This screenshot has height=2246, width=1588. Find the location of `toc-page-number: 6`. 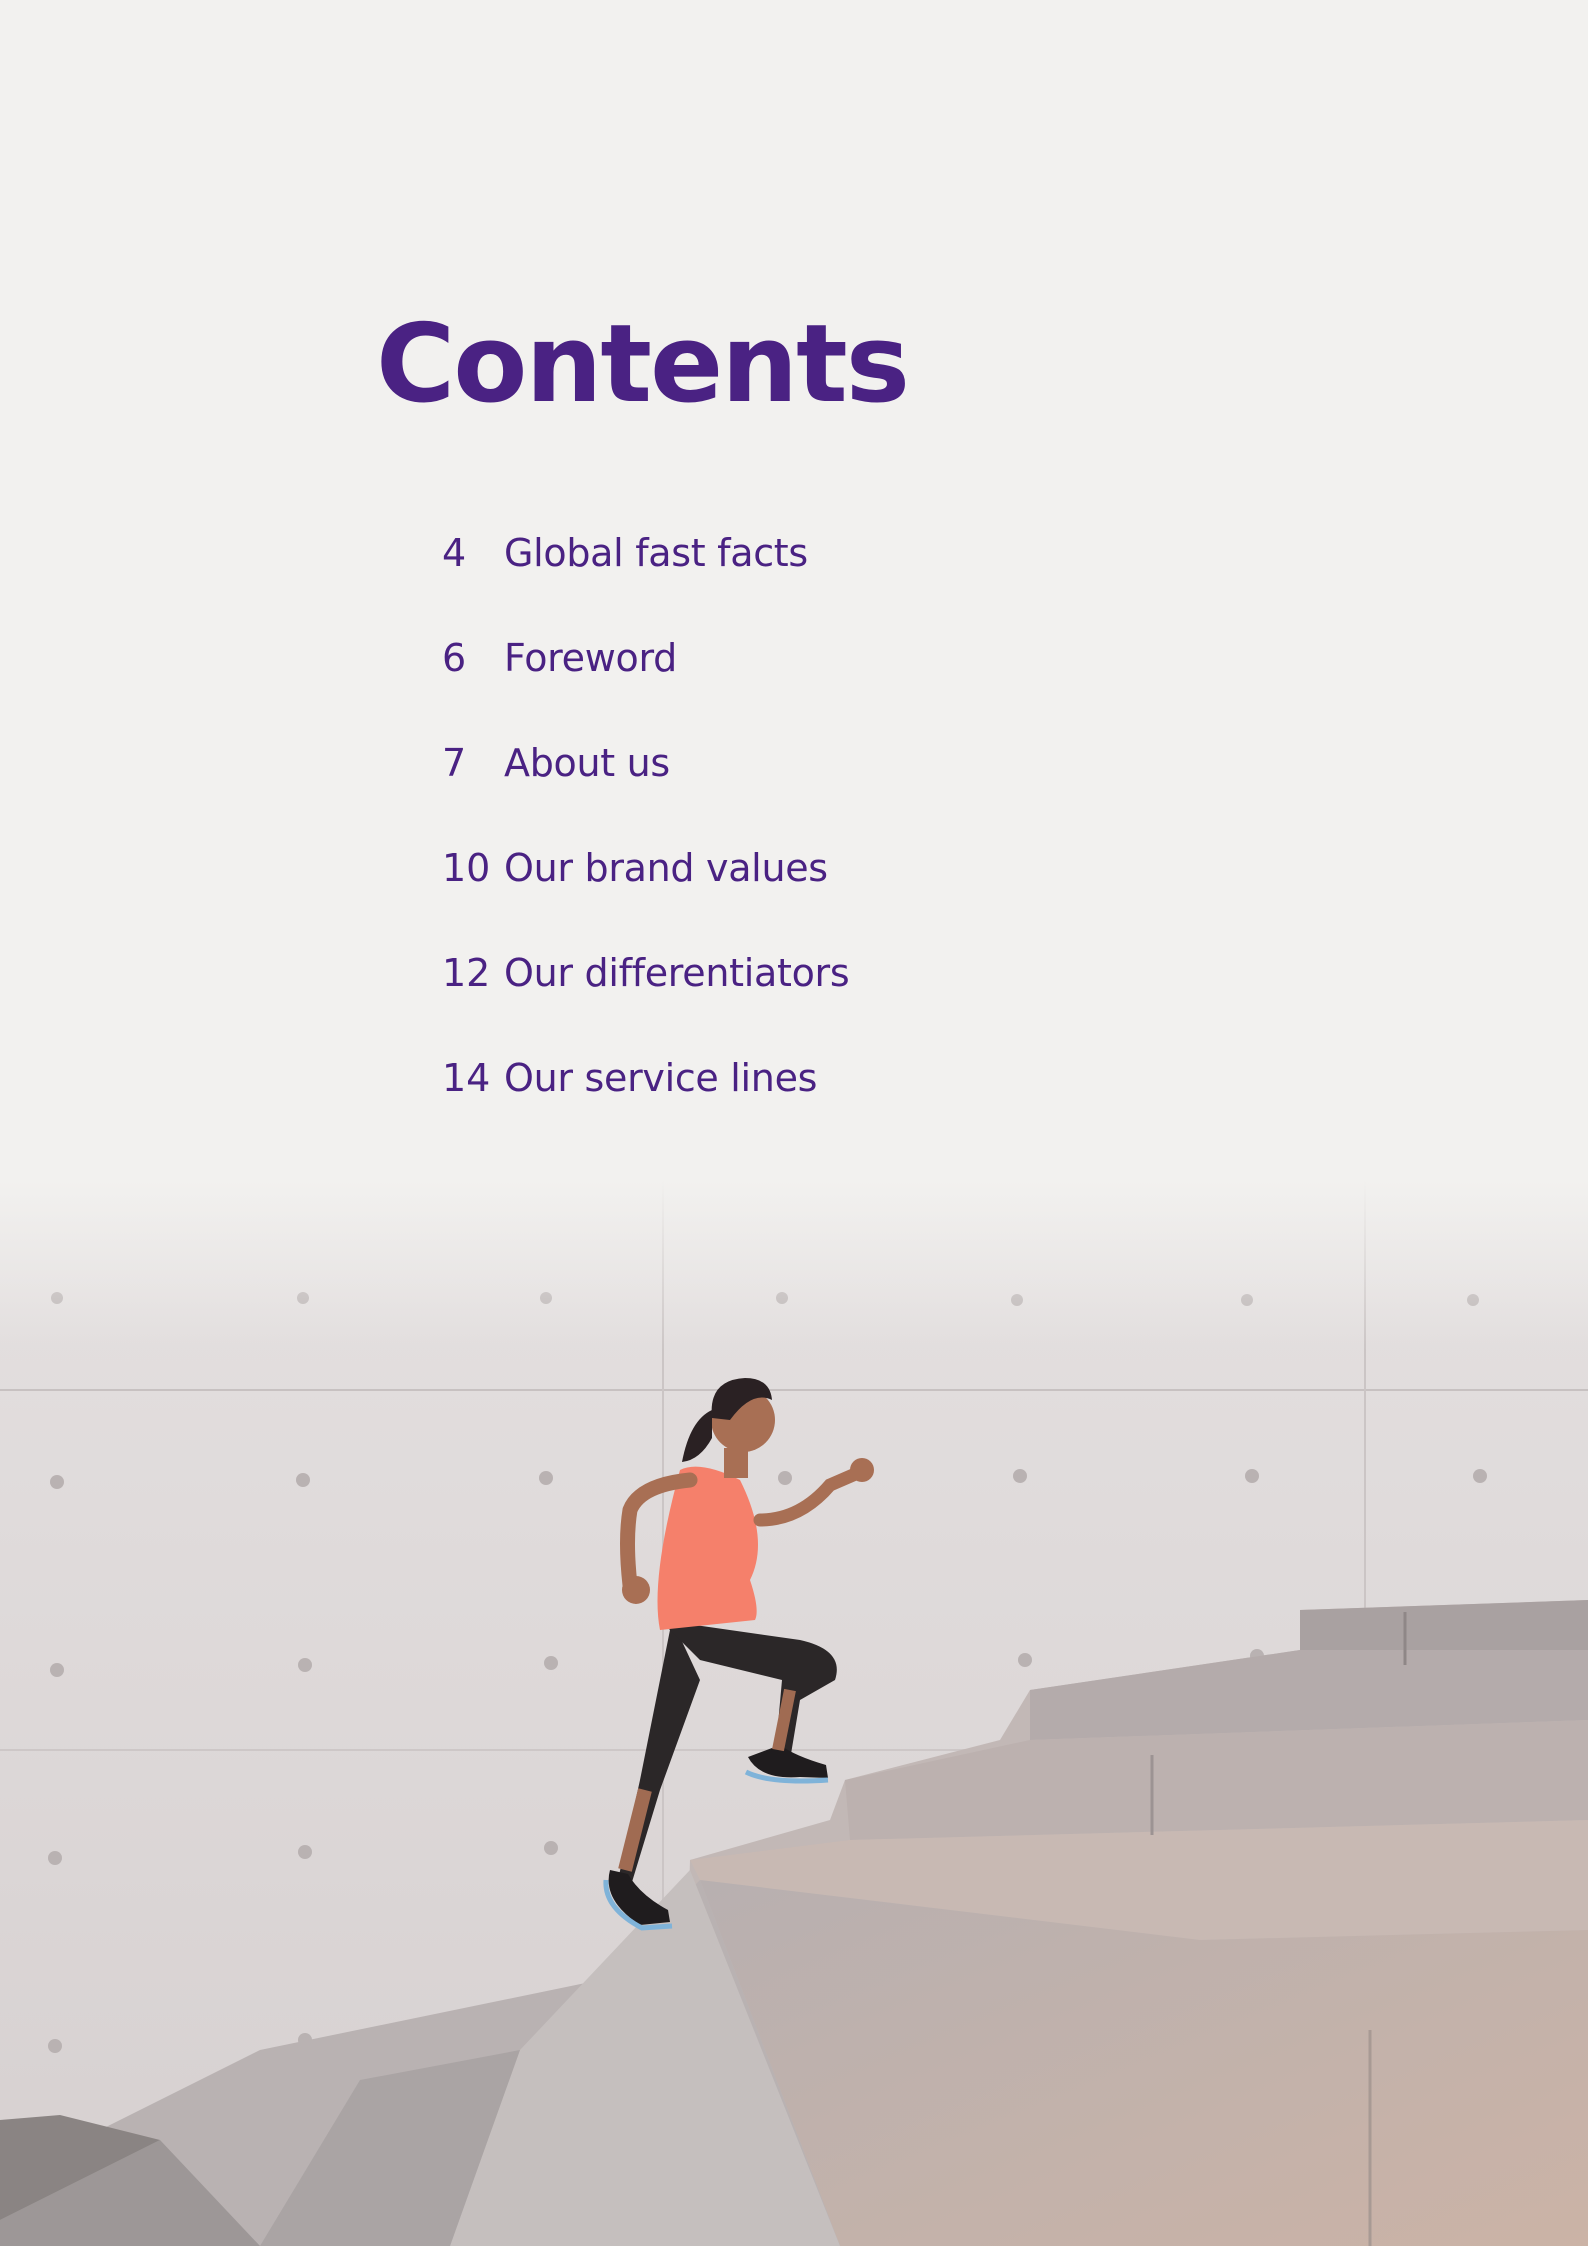

toc-page-number: 6 is located at coordinates (454, 657).